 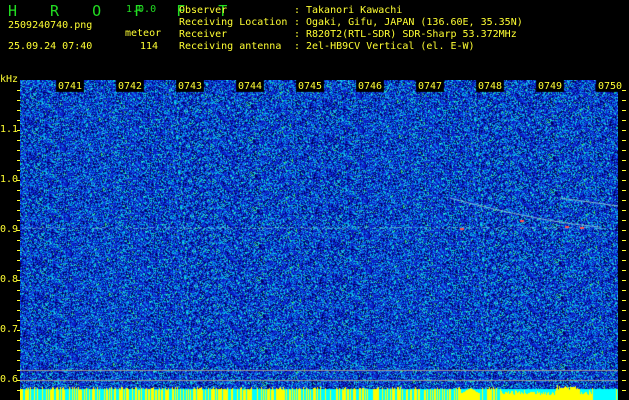 I want to click on antenna-sep: :, so click(x=297, y=46).